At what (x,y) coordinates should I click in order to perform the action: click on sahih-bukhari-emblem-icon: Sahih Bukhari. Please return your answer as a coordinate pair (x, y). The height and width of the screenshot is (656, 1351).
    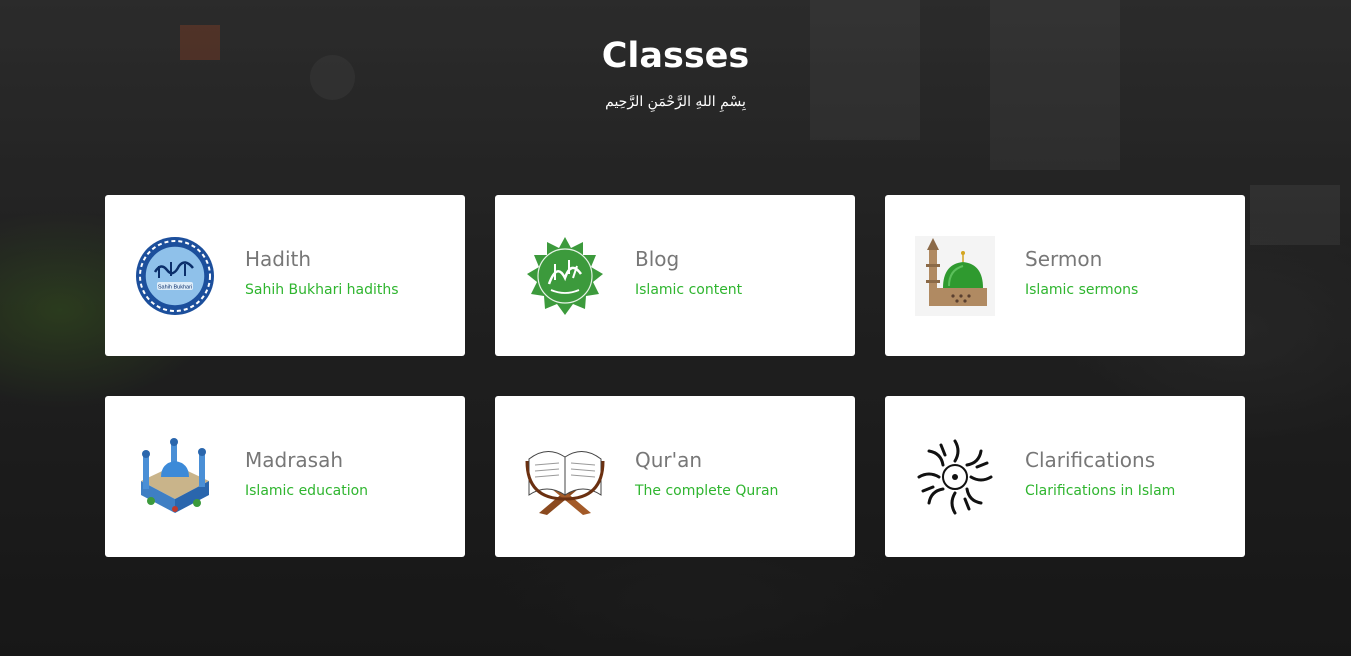
    Looking at the image, I should click on (175, 276).